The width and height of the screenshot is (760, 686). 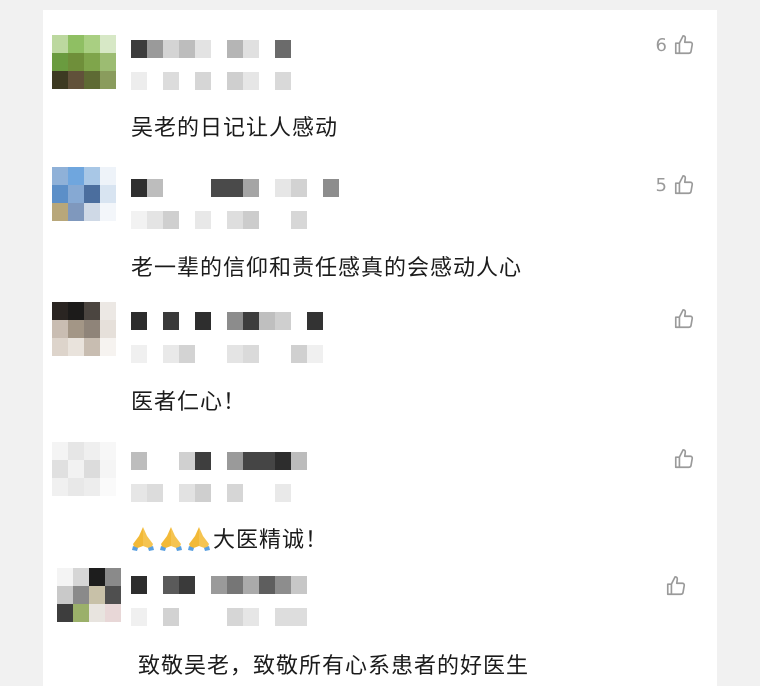 What do you see at coordinates (327, 268) in the screenshot?
I see `comment-text: 老一辈的信仰和责任感真的会感动人心` at bounding box center [327, 268].